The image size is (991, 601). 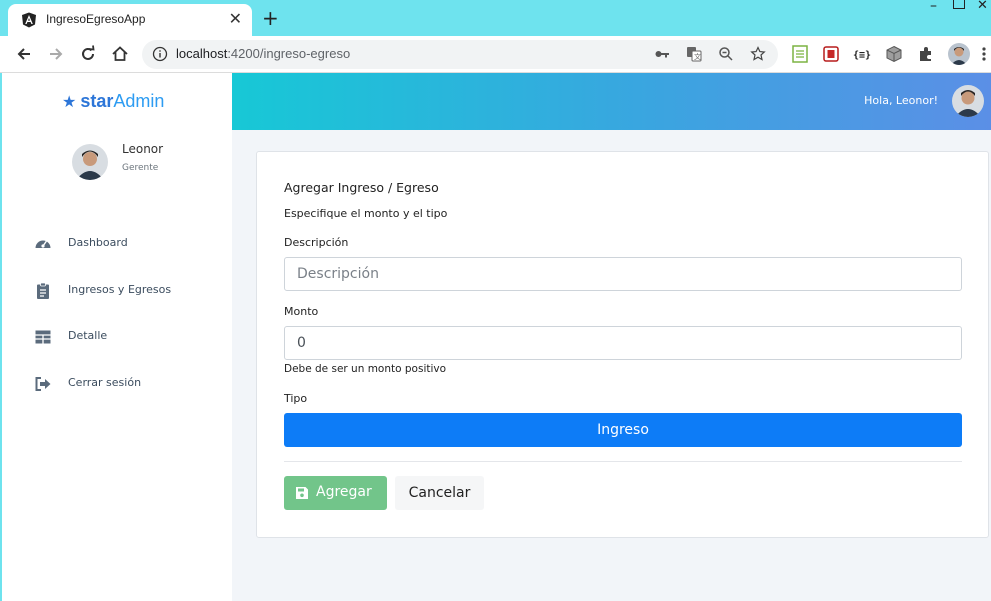 What do you see at coordinates (29, 20) in the screenshot?
I see `angular-icon` at bounding box center [29, 20].